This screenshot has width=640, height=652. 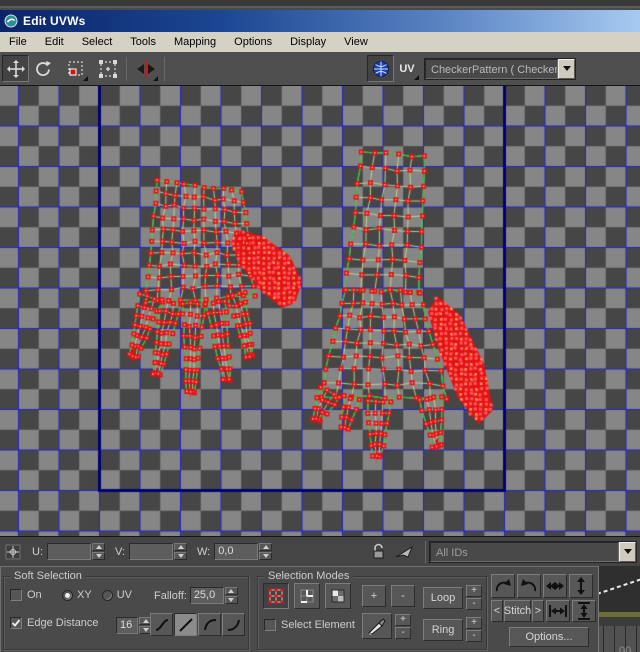 I want to click on grow-selection-button: +, so click(x=374, y=596).